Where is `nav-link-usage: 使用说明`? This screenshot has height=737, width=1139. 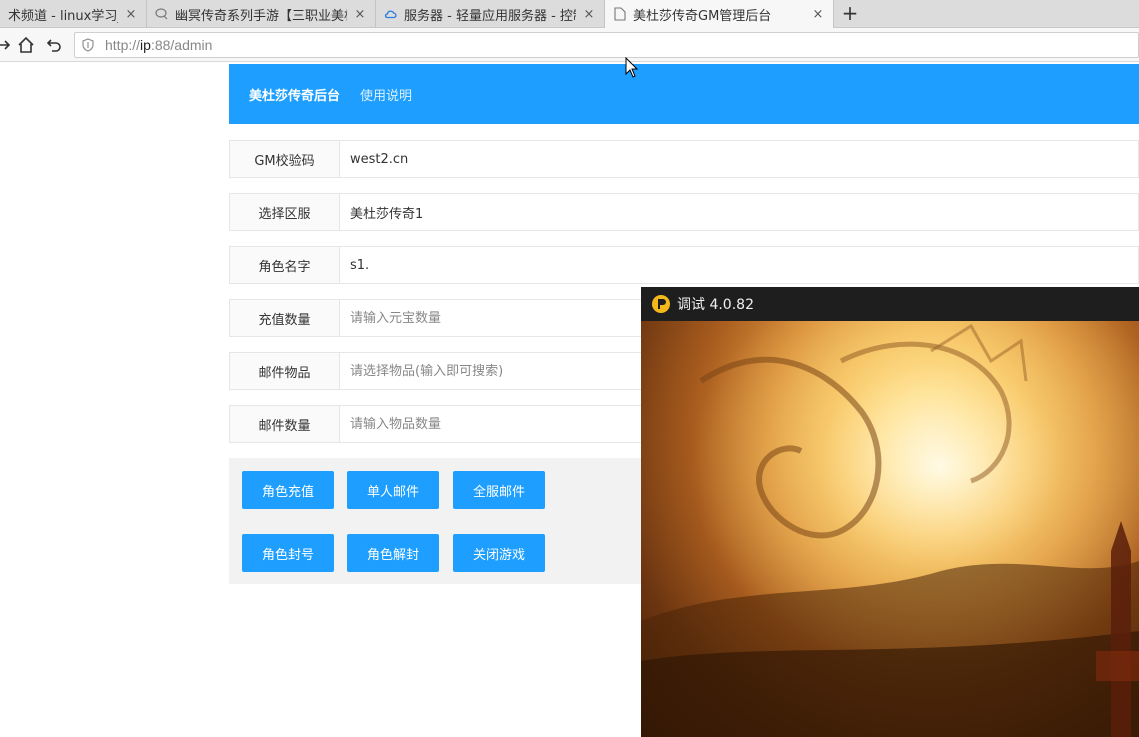 nav-link-usage: 使用说明 is located at coordinates (386, 94).